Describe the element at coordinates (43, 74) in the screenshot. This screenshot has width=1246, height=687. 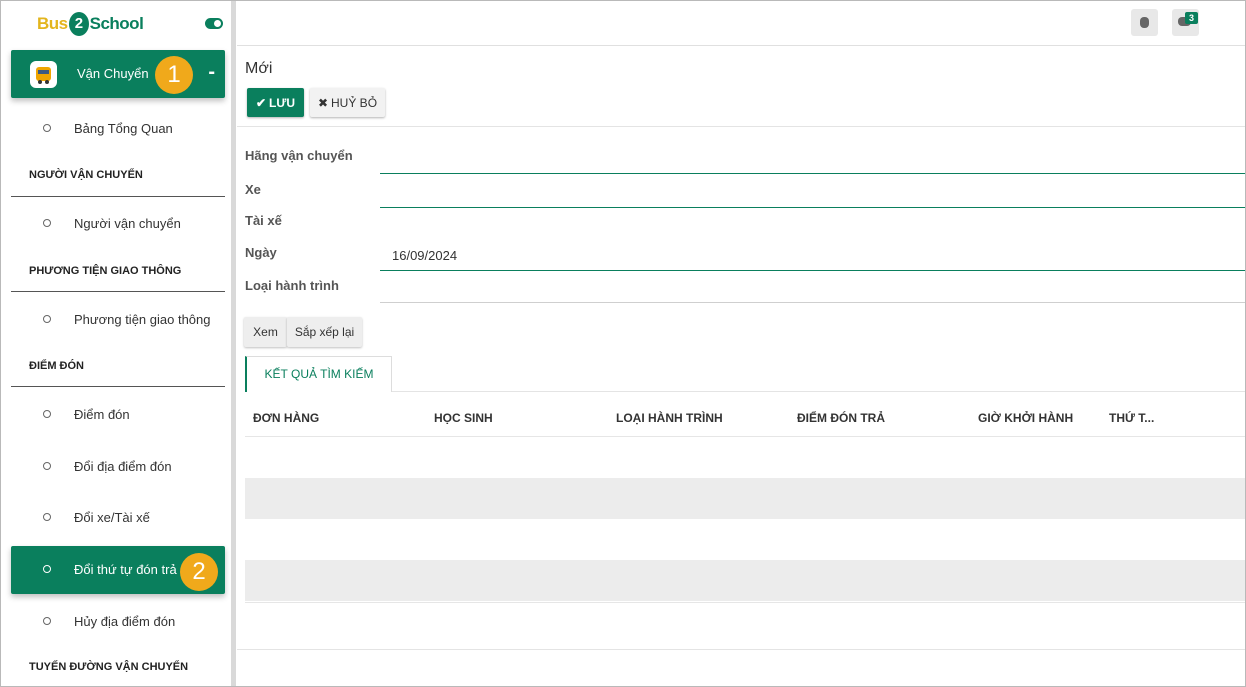
I see `bus-icon` at that location.